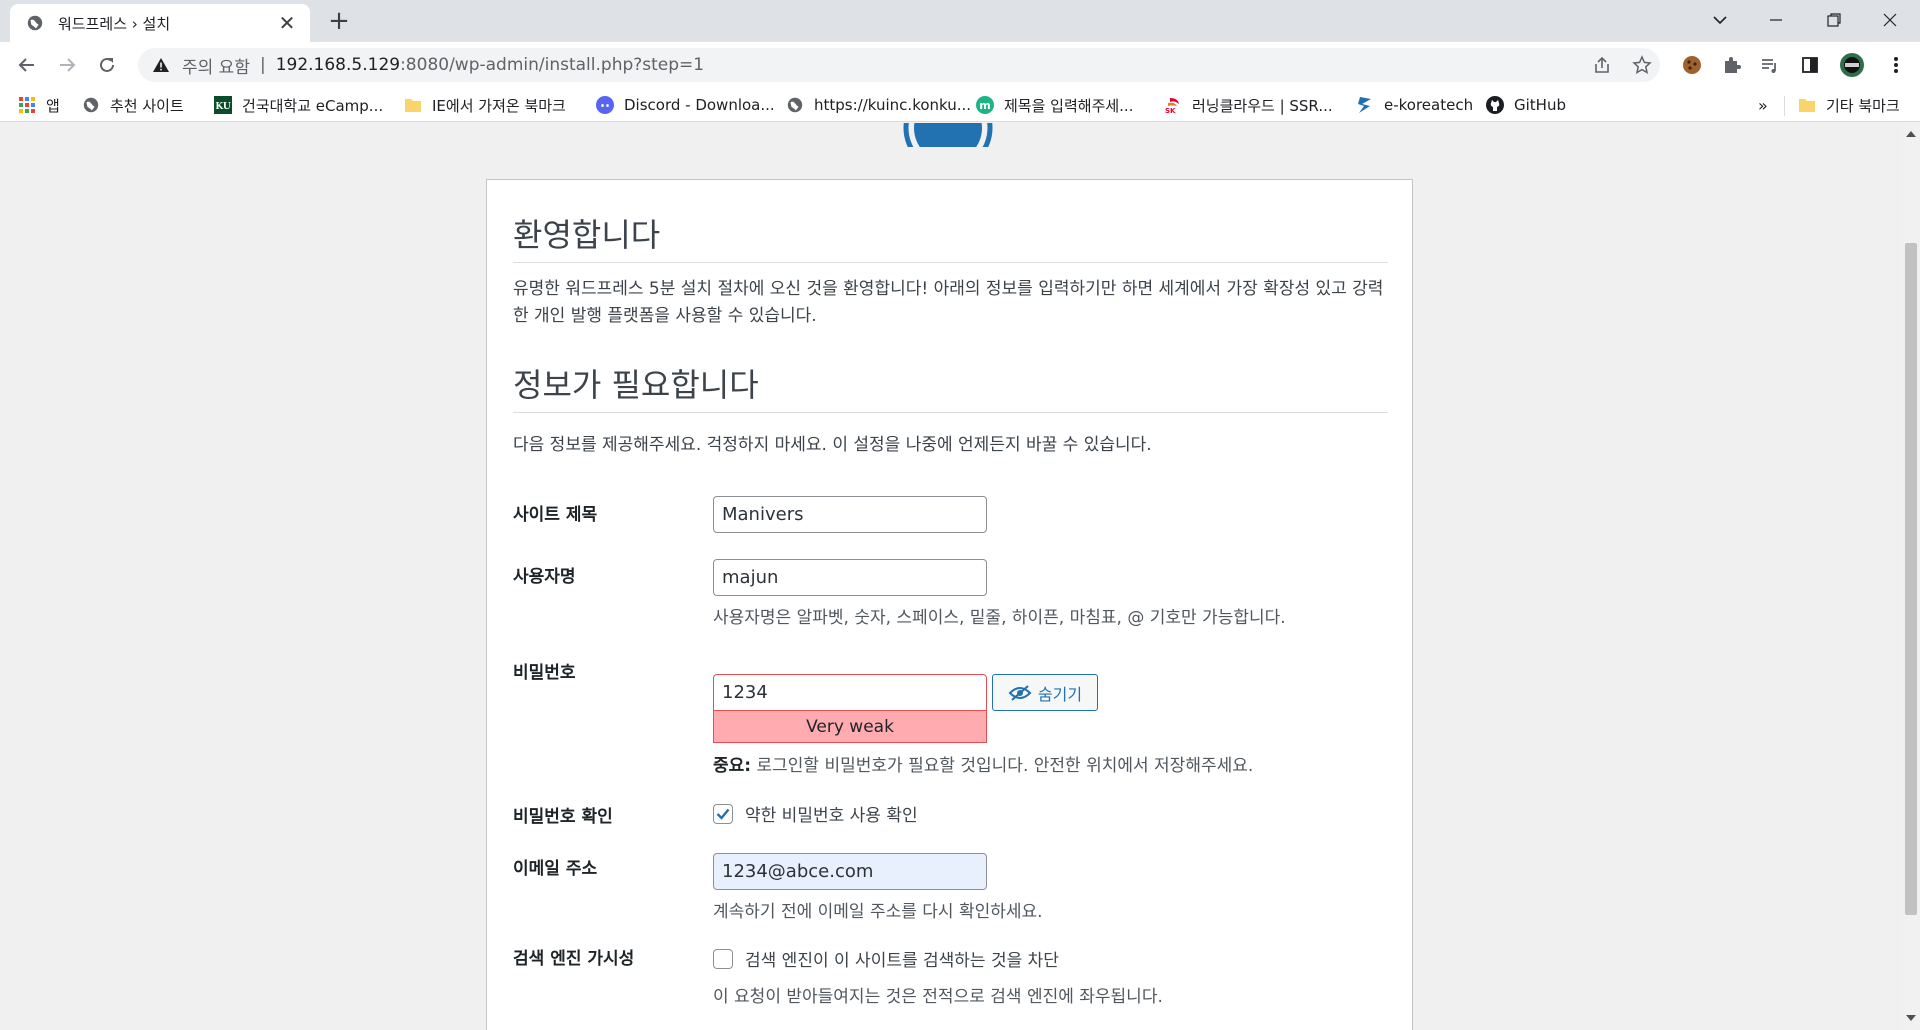 The image size is (1920, 1030). I want to click on search-engine-block: 검색 엔진이 이 사이트를 검색하는 것을 차단, so click(886, 958).